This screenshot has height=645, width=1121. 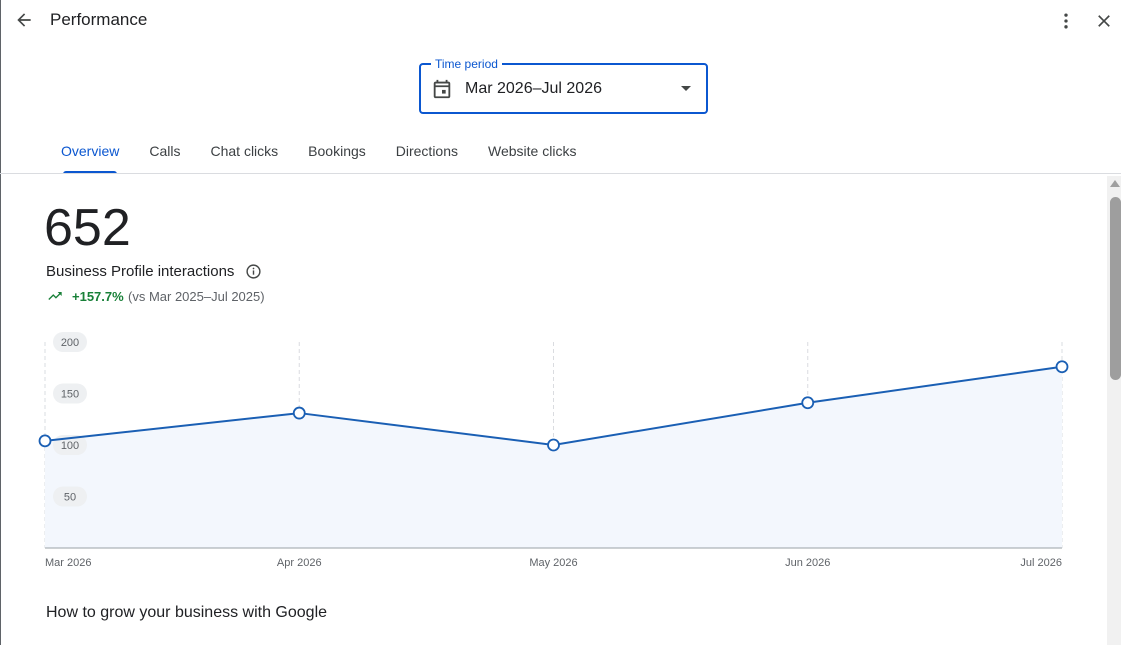 What do you see at coordinates (70, 446) in the screenshot?
I see `y-tick-text: 100` at bounding box center [70, 446].